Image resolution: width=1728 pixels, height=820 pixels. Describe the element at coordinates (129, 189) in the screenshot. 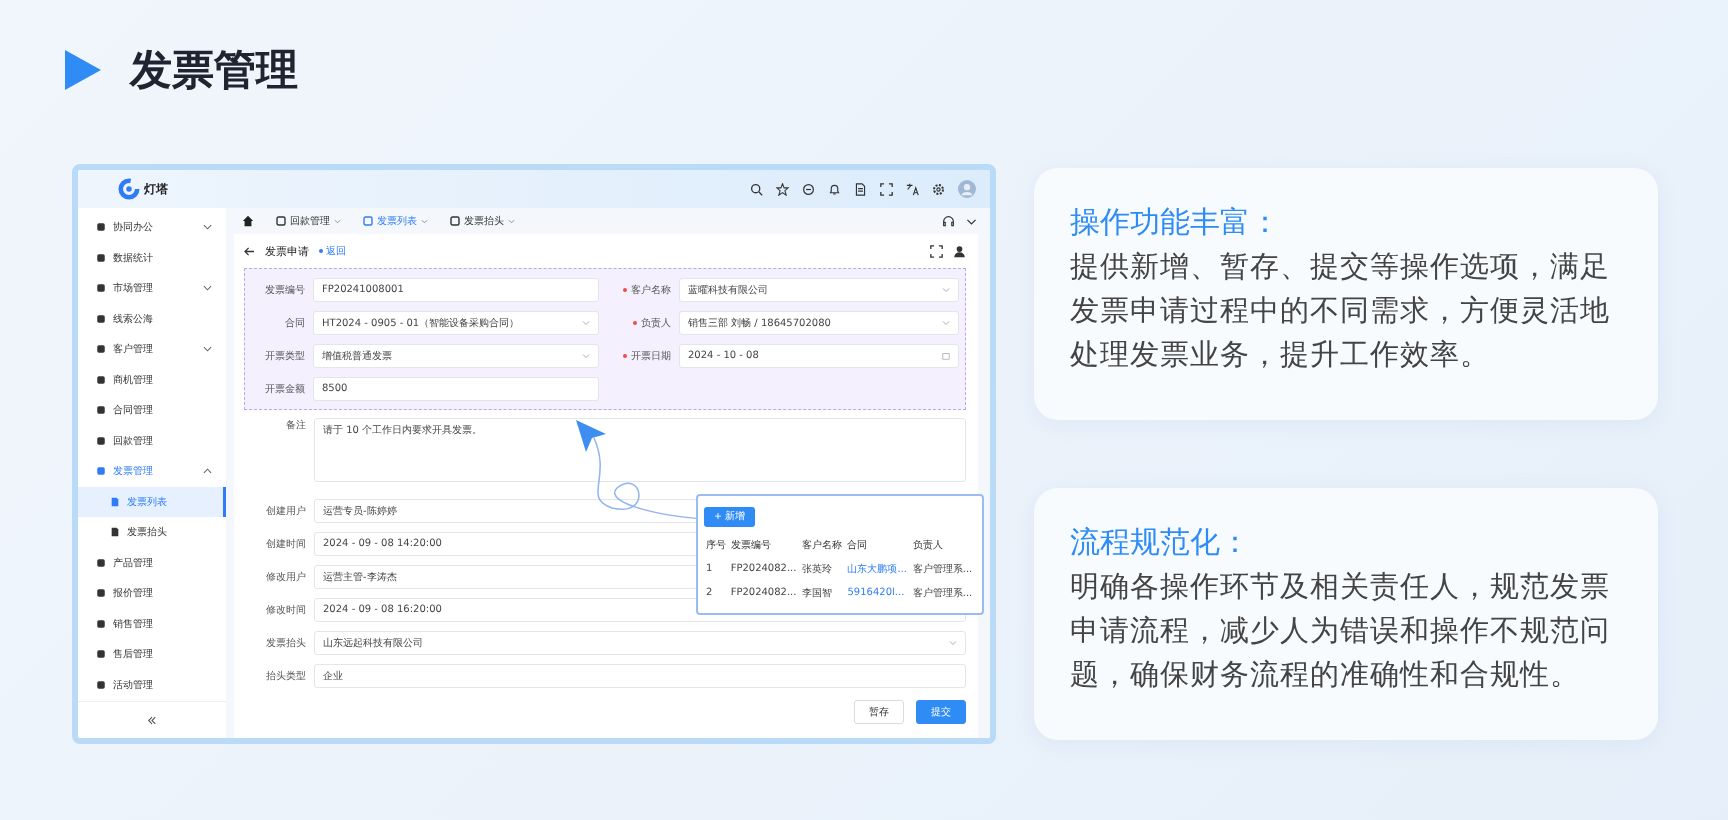

I see `logo-icon` at that location.